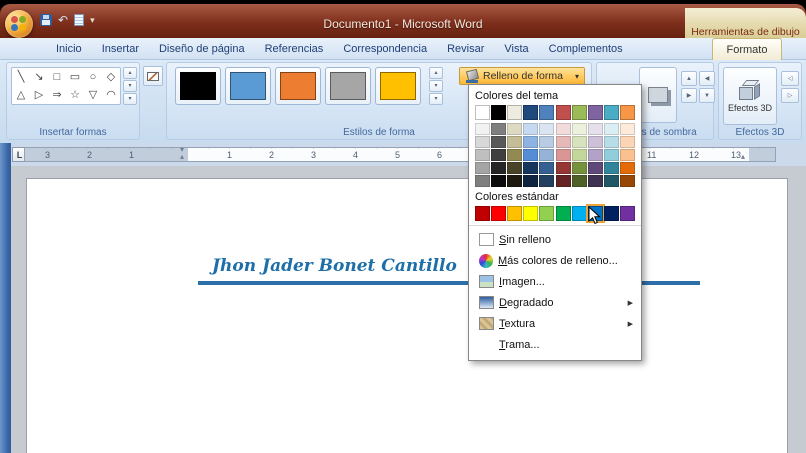 The width and height of the screenshot is (806, 453). Describe the element at coordinates (465, 48) in the screenshot. I see `tab-revisar: Revisar` at that location.